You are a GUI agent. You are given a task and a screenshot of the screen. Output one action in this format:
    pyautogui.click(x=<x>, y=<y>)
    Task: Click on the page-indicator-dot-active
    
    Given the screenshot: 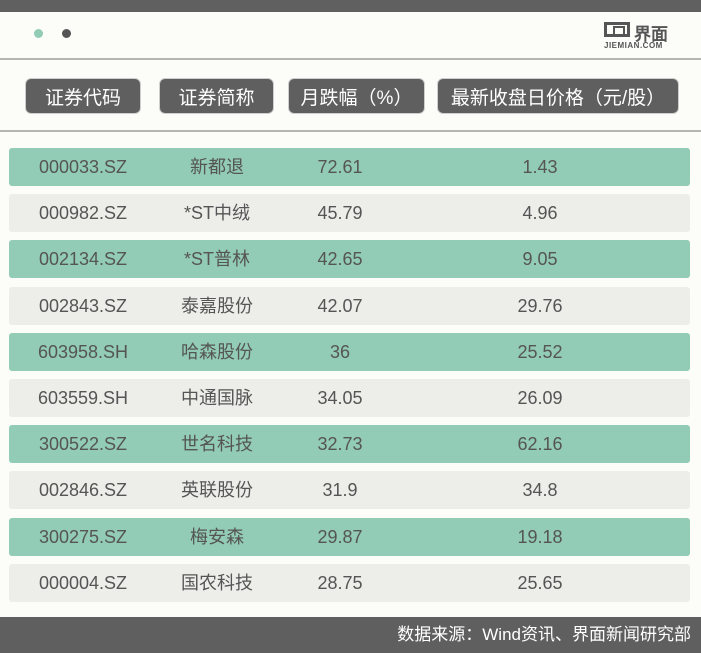 What is the action you would take?
    pyautogui.click(x=38, y=33)
    